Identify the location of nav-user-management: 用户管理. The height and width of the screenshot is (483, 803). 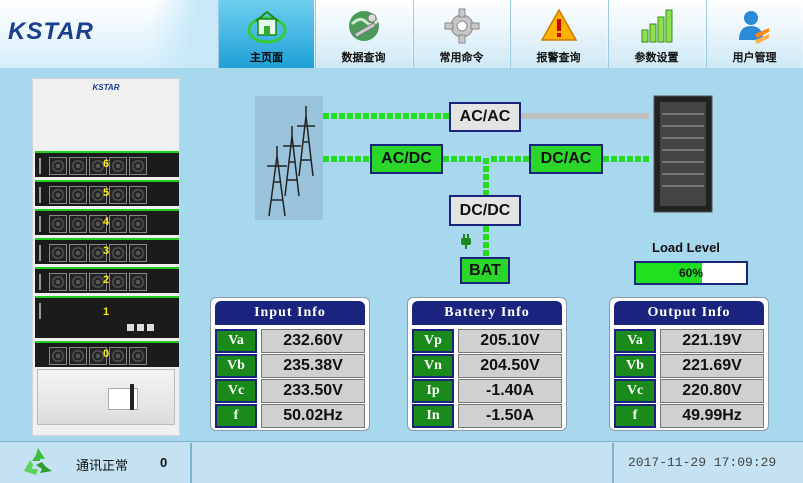
(754, 34).